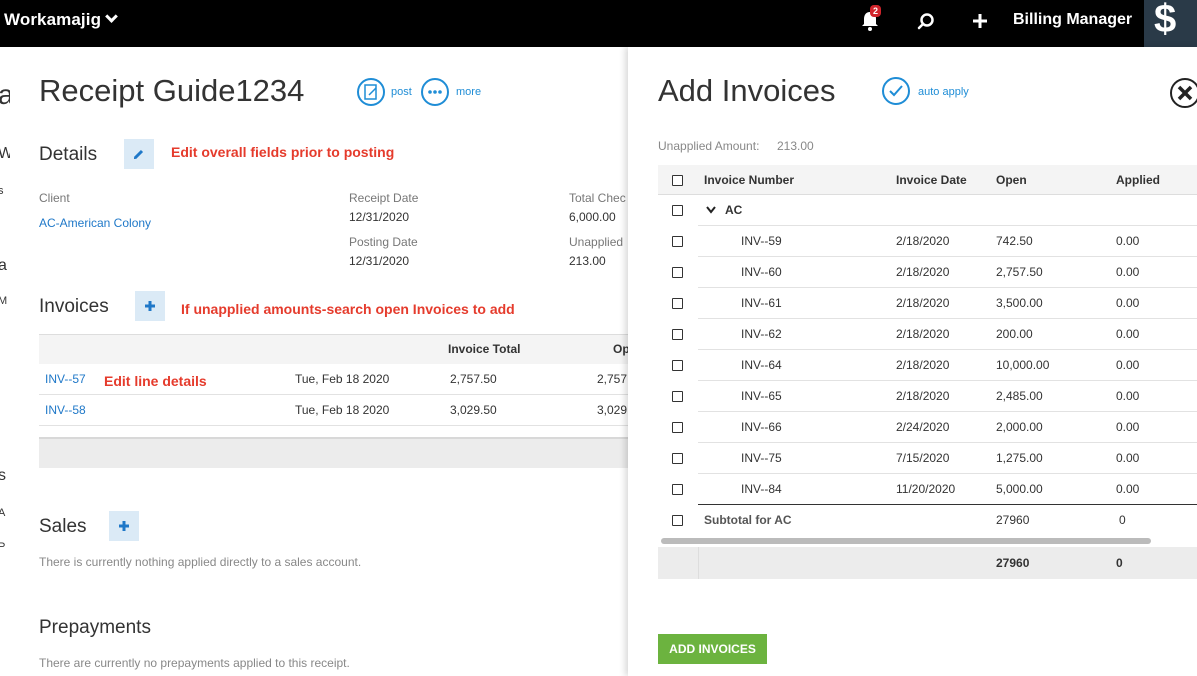 The width and height of the screenshot is (1197, 676). Describe the element at coordinates (747, 90) in the screenshot. I see `panel-title: Add Invoices` at that location.